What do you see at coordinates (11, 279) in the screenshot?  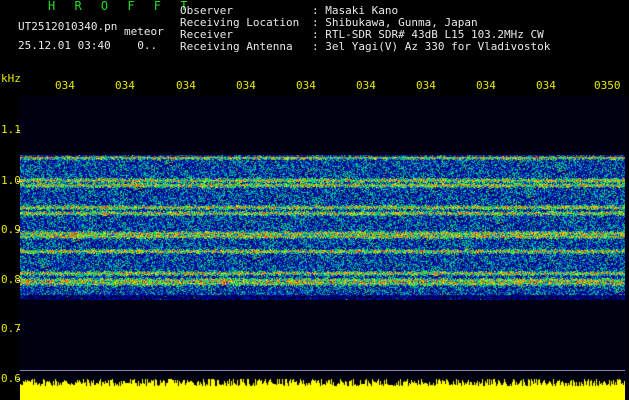 I see `y-tick-label: 0.8` at bounding box center [11, 279].